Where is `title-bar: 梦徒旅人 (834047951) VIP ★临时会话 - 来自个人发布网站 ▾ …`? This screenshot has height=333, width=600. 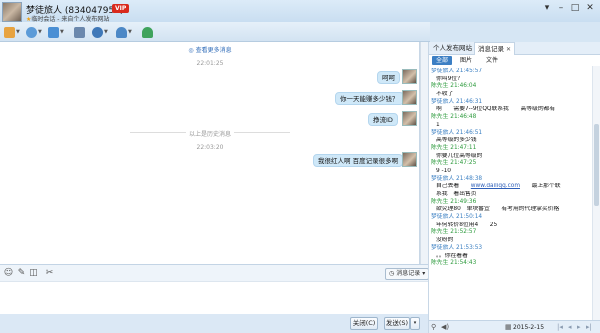 title-bar: 梦徒旅人 (834047951) VIP ★临时会话 - 来自个人发布网站 ▾ … is located at coordinates (300, 11).